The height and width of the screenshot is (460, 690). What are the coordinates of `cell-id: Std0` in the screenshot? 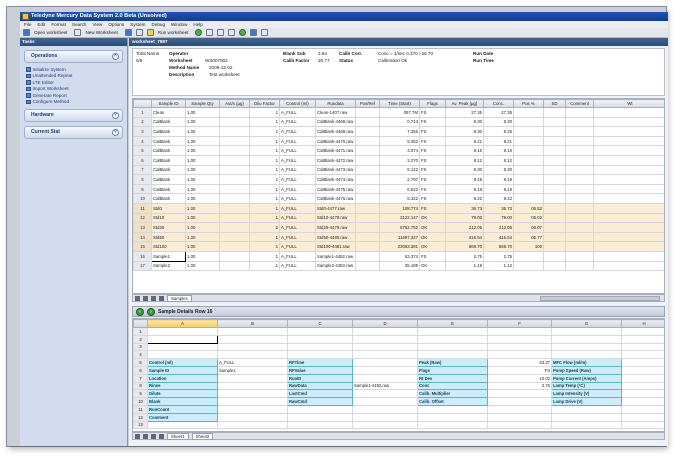 It's located at (168, 208).